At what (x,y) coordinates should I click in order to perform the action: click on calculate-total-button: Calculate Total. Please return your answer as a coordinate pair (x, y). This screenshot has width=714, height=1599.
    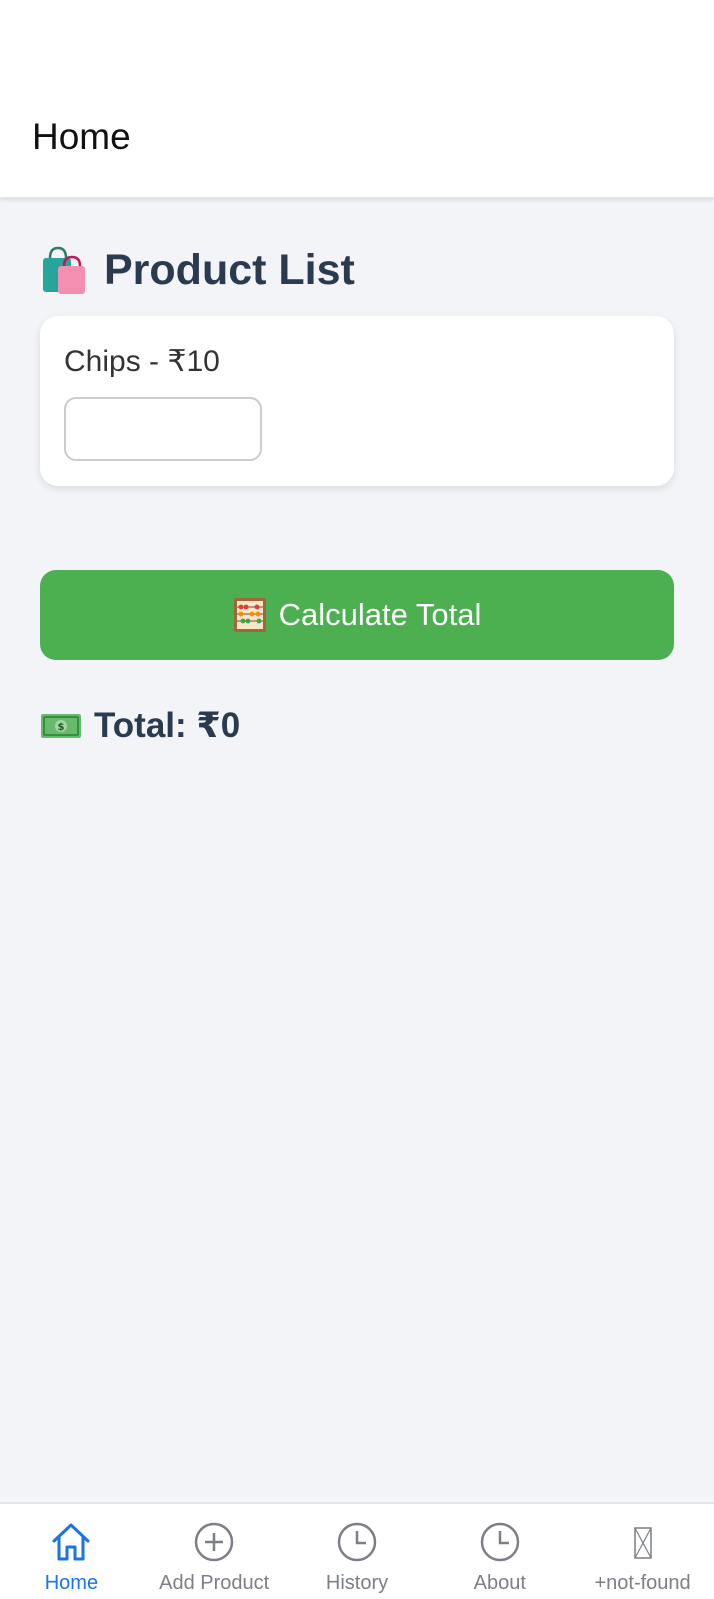
    Looking at the image, I should click on (357, 615).